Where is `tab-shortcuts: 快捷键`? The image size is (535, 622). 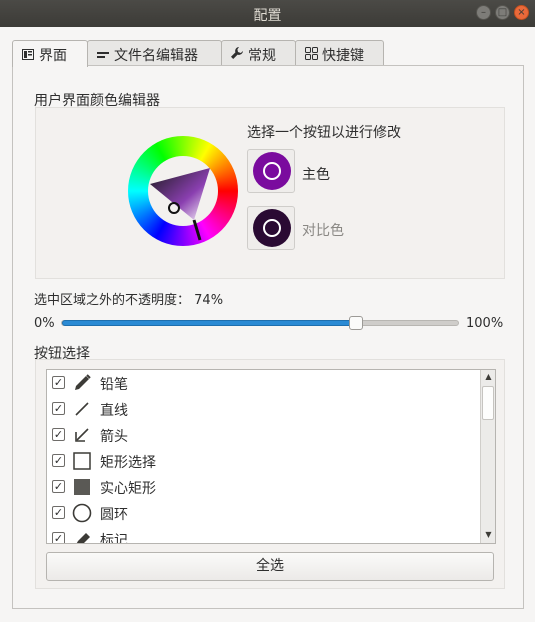 tab-shortcuts: 快捷键 is located at coordinates (339, 53).